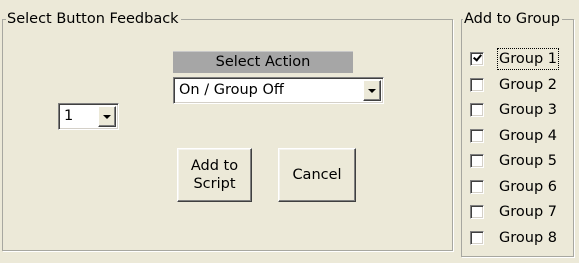 The height and width of the screenshot is (263, 579). I want to click on group-checkbox-label: Group 7, so click(528, 212).